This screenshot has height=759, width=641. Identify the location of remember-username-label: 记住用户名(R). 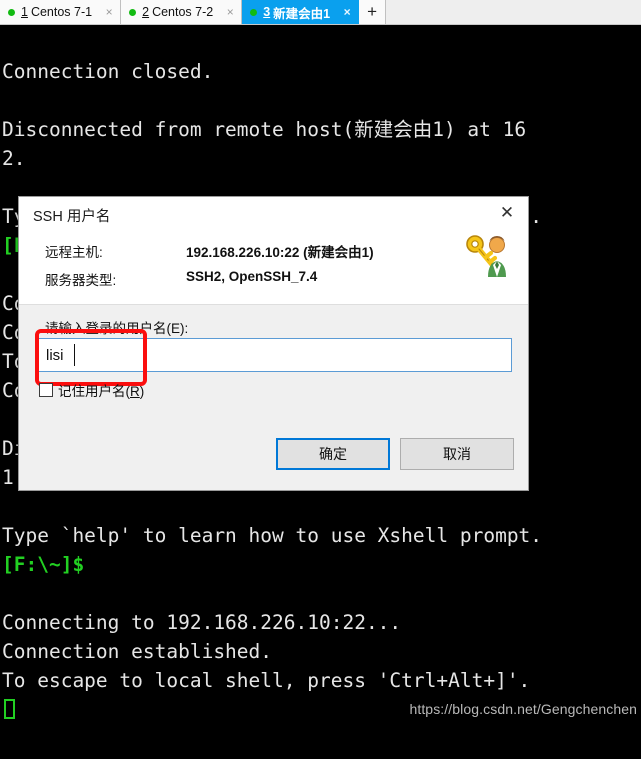
(101, 390).